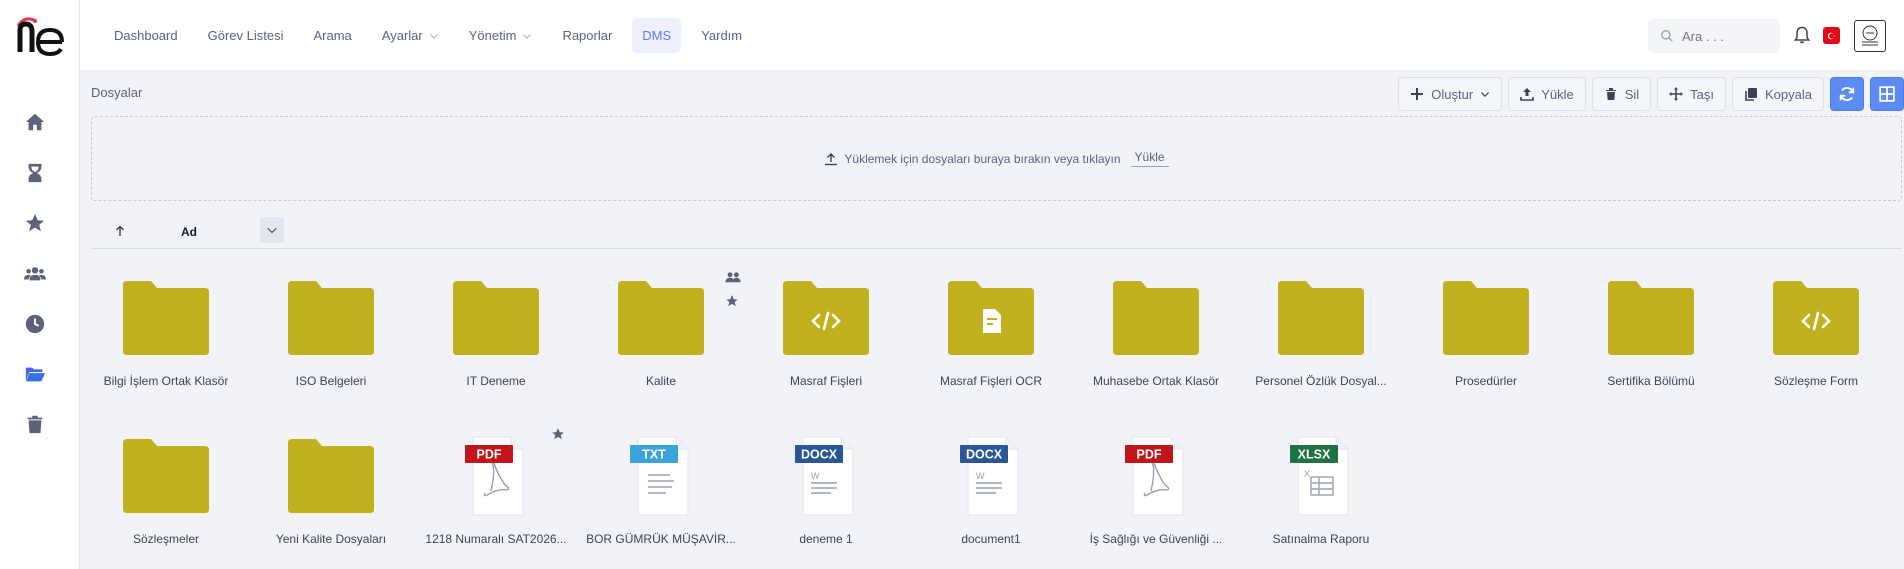 The image size is (1904, 569). I want to click on nav-item-ayarlar: Ayarlar, so click(410, 35).